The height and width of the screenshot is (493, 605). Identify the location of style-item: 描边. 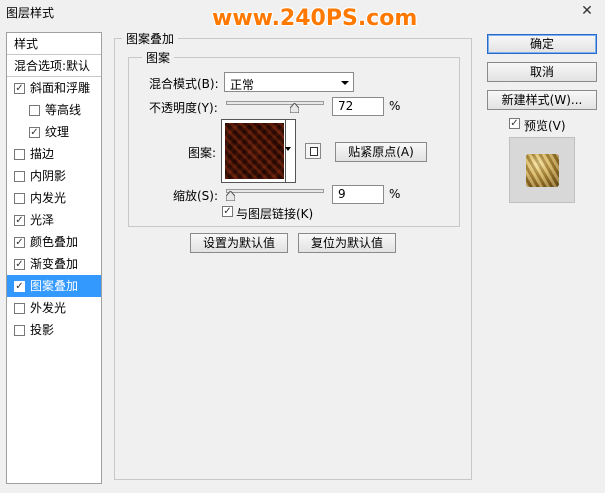
(54, 154).